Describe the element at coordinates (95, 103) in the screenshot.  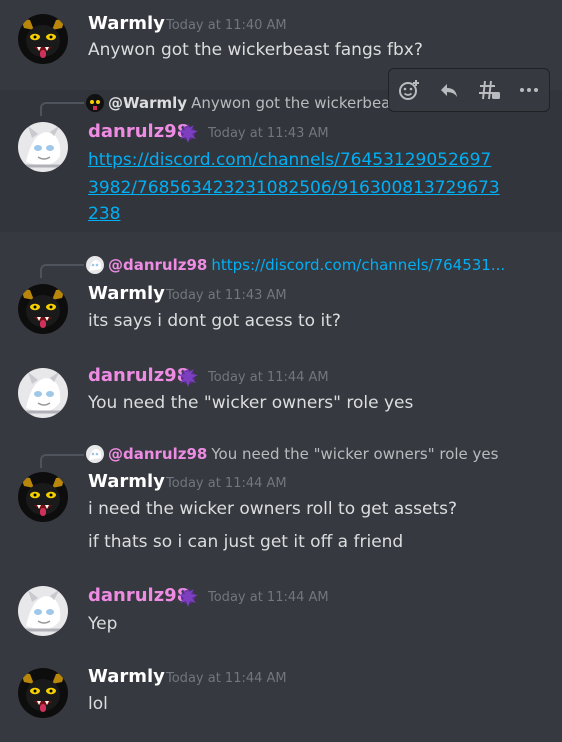
I see `warmly-mini-avatar` at that location.